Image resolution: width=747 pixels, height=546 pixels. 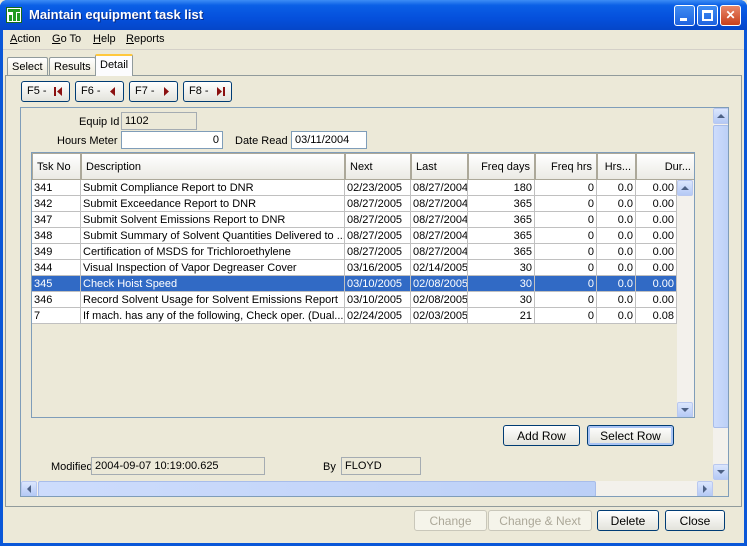 I want to click on table-scroll-up-button, so click(x=685, y=188).